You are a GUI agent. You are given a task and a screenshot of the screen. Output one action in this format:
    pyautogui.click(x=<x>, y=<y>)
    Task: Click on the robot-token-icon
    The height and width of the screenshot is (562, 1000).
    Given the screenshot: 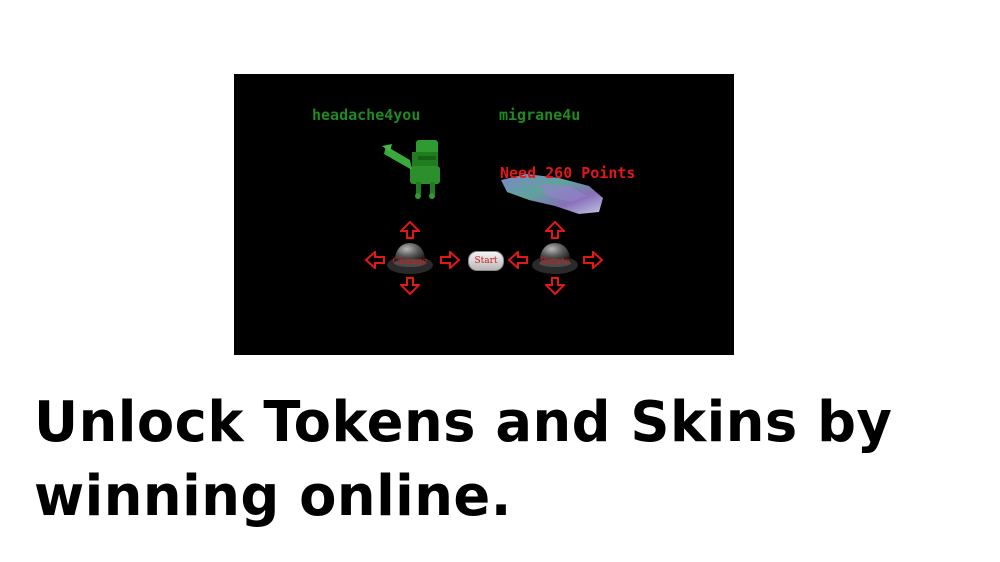 What is the action you would take?
    pyautogui.click(x=414, y=169)
    